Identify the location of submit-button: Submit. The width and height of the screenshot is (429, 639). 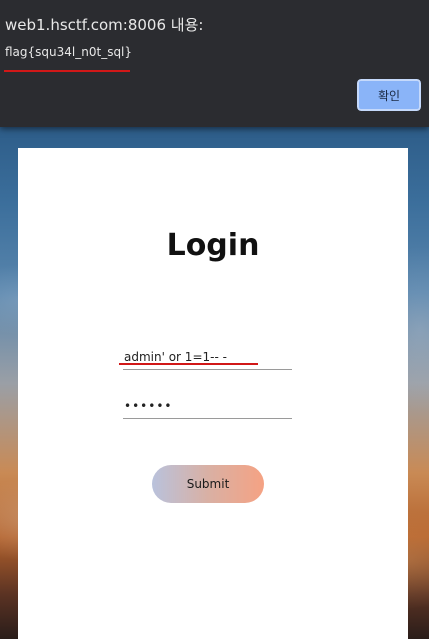
(208, 484).